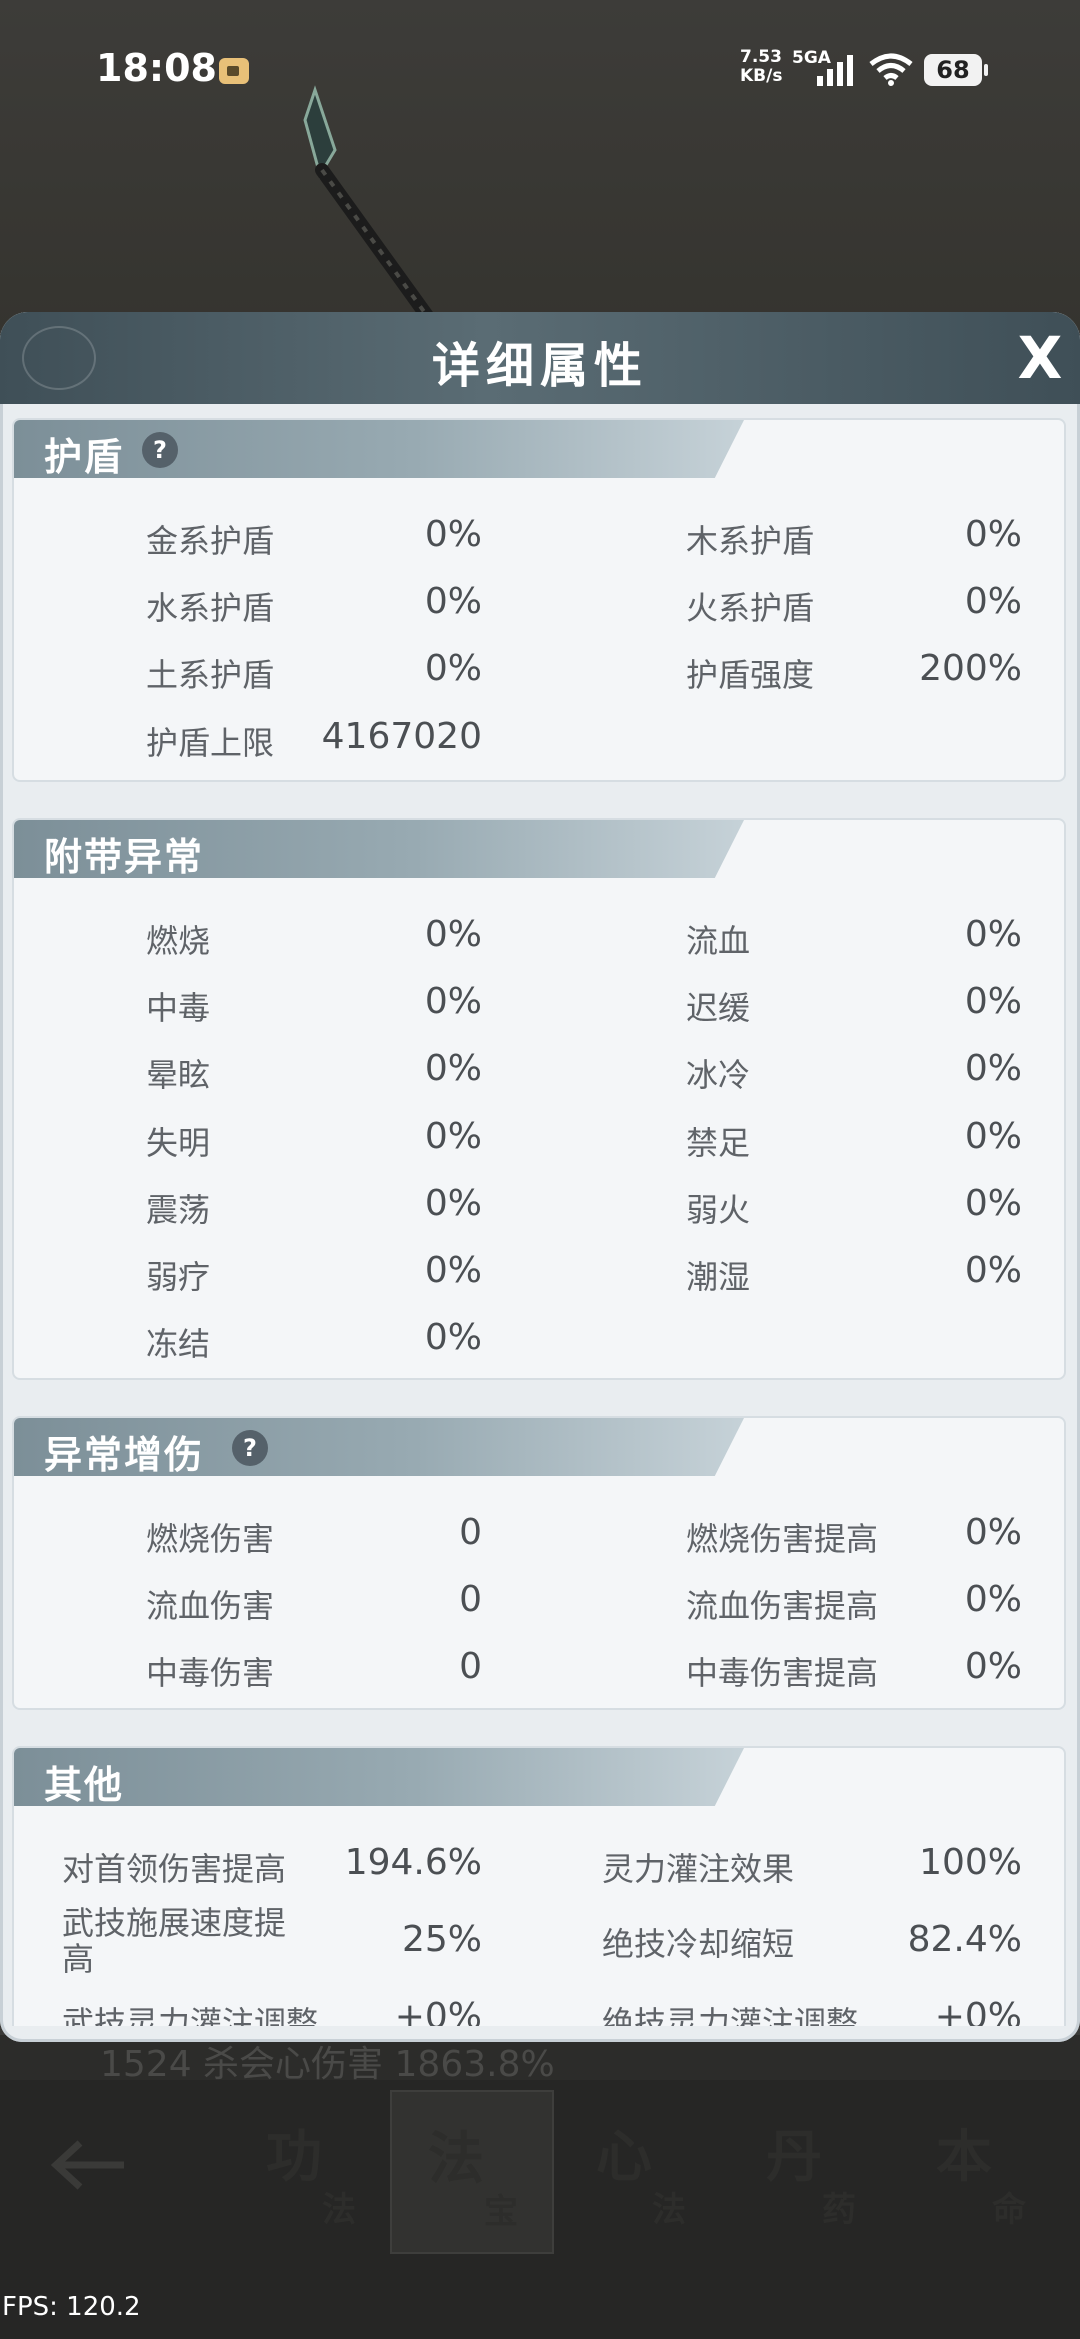 The image size is (1080, 2339). I want to click on fps-counter: FPS: 120.2, so click(71, 2307).